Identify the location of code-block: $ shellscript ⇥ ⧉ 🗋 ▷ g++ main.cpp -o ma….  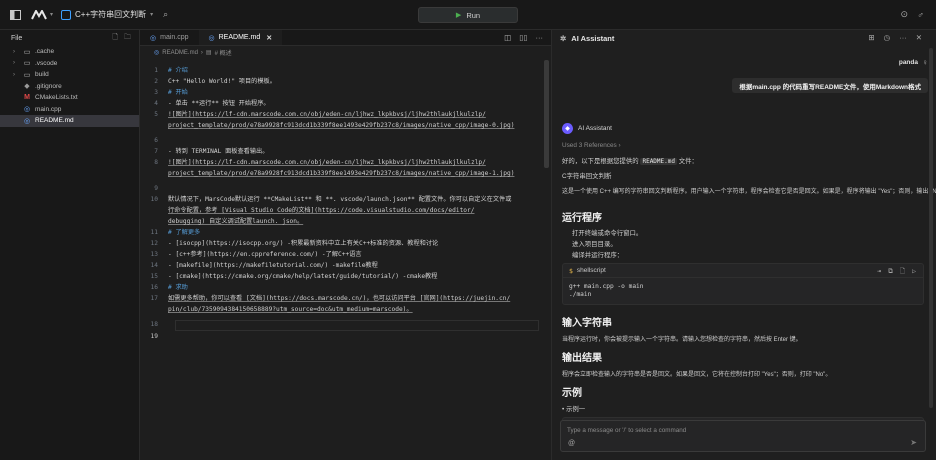
(743, 284).